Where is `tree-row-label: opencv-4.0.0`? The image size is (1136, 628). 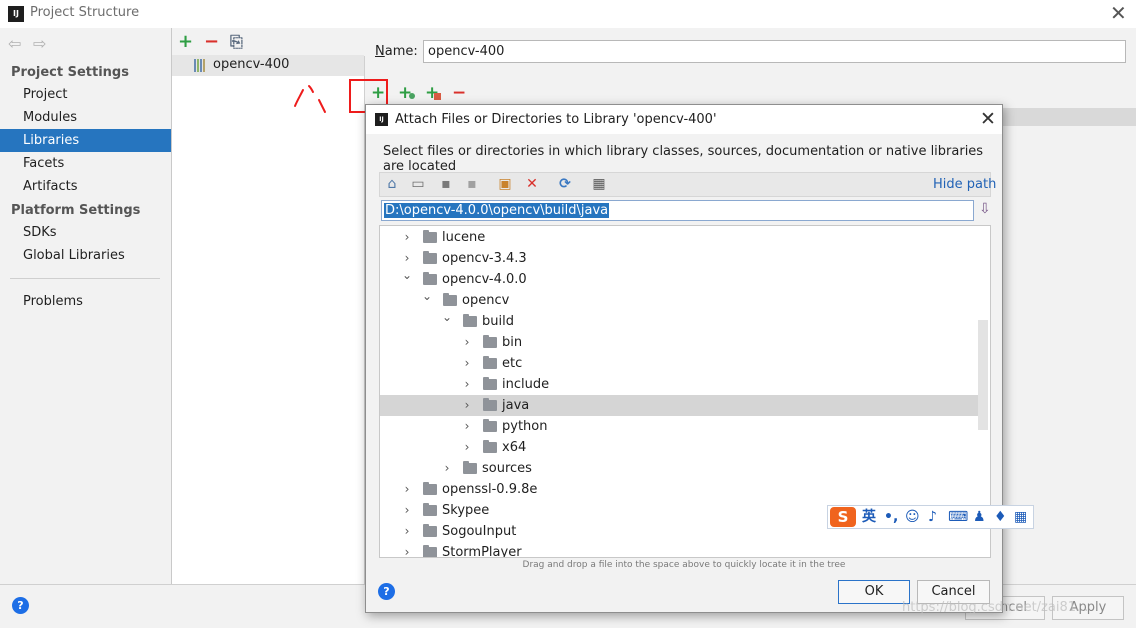 tree-row-label: opencv-4.0.0 is located at coordinates (484, 279).